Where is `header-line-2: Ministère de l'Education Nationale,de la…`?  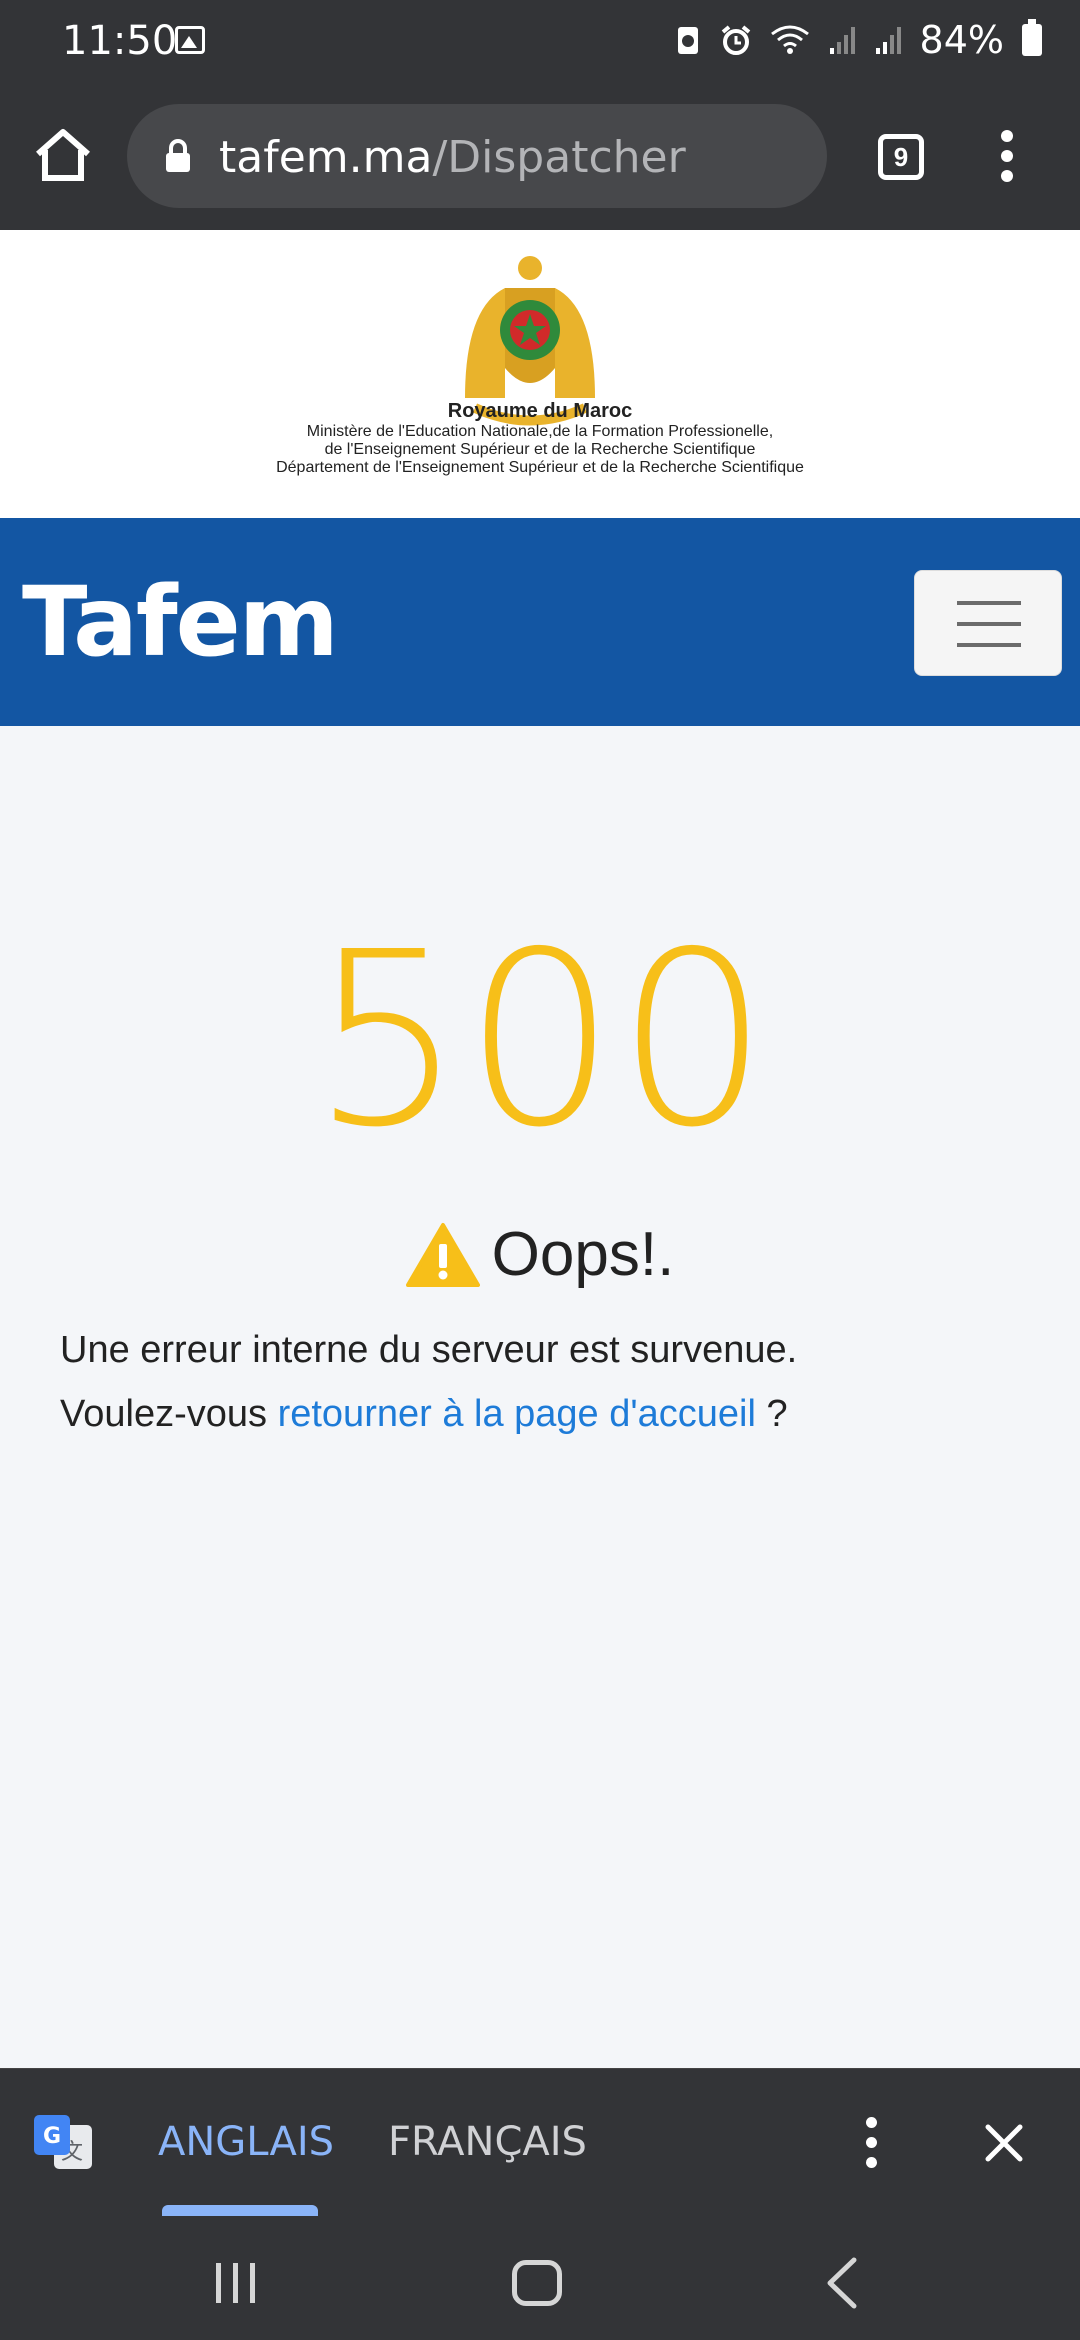 header-line-2: Ministère de l'Education Nationale,de la… is located at coordinates (540, 431).